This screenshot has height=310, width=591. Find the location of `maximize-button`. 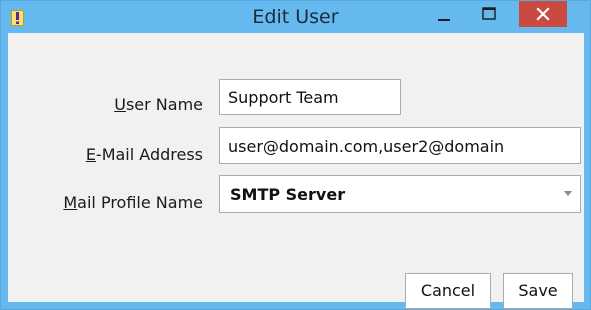

maximize-button is located at coordinates (489, 14).